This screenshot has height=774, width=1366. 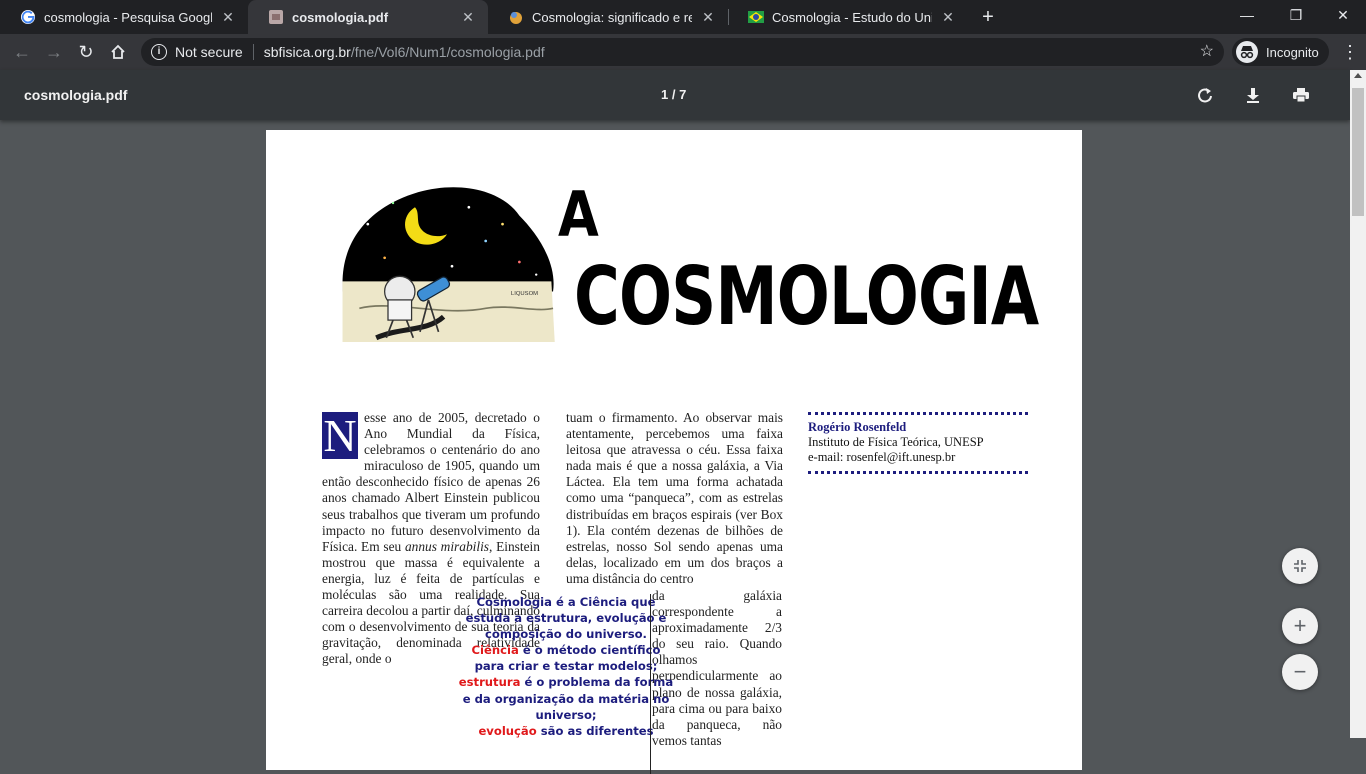 I want to click on fit-page-icon, so click(x=1300, y=566).